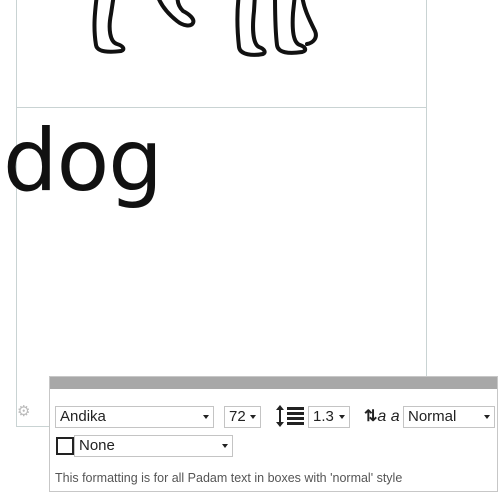 The height and width of the screenshot is (496, 504). I want to click on settings-gear-icon: ⚙, so click(23, 411).